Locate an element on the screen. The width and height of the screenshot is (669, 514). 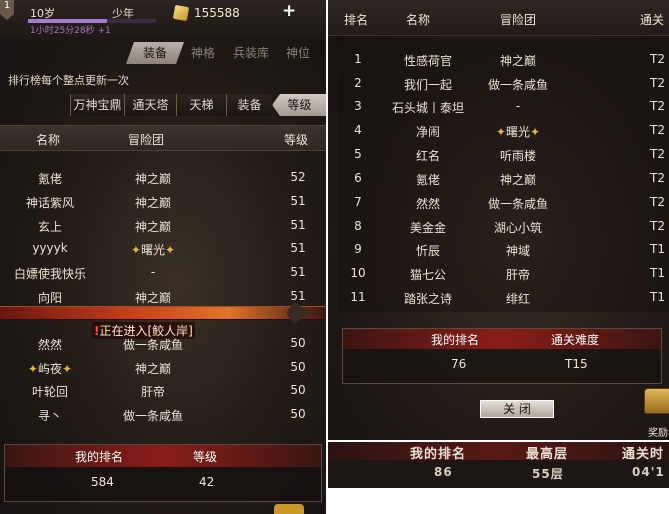
my-rank-box: 我的排名 通关难度 76 T15 is located at coordinates (502, 356).